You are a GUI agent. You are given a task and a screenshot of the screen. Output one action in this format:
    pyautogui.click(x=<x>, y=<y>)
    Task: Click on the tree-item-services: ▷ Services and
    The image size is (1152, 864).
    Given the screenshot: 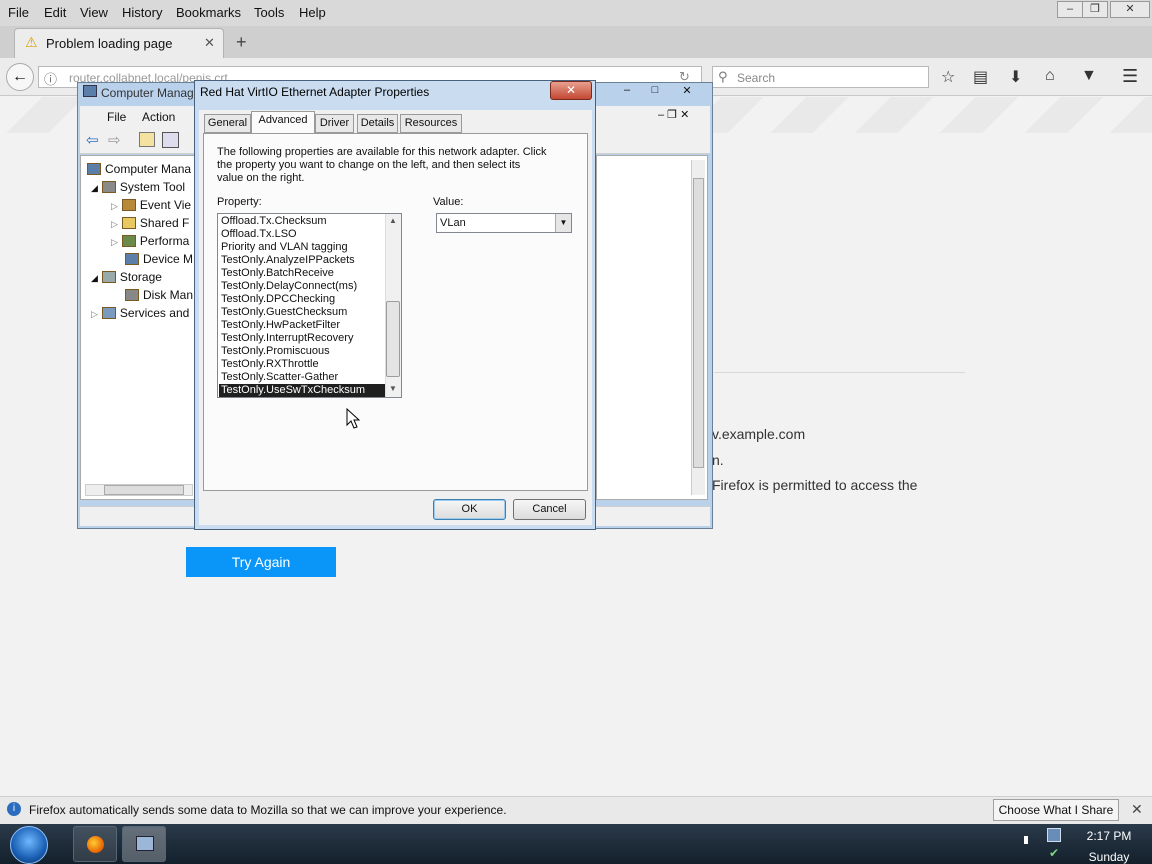 What is the action you would take?
    pyautogui.click(x=140, y=313)
    